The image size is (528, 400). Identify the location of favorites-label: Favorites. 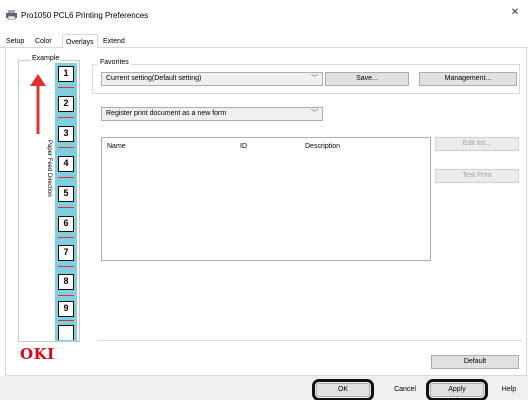
(114, 62).